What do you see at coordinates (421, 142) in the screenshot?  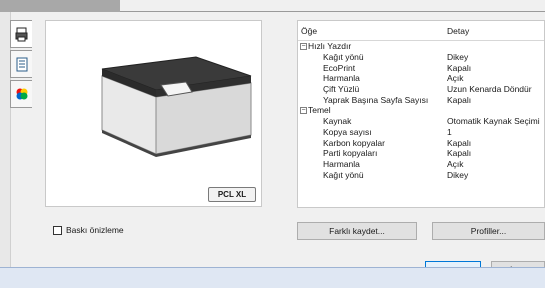 I see `table-row: Karbon kopyalar Kapalı` at bounding box center [421, 142].